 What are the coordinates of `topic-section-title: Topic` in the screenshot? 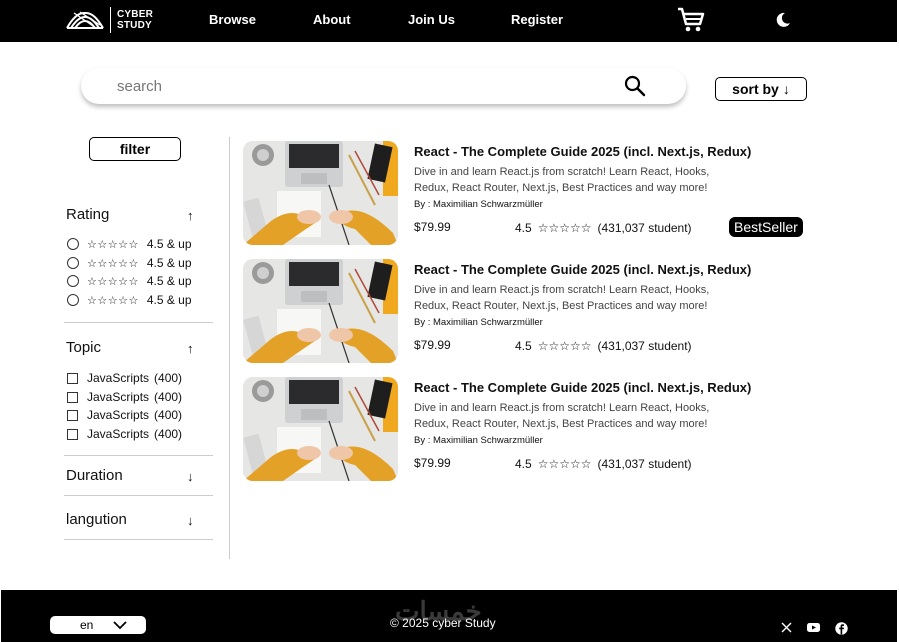 It's located at (83, 347).